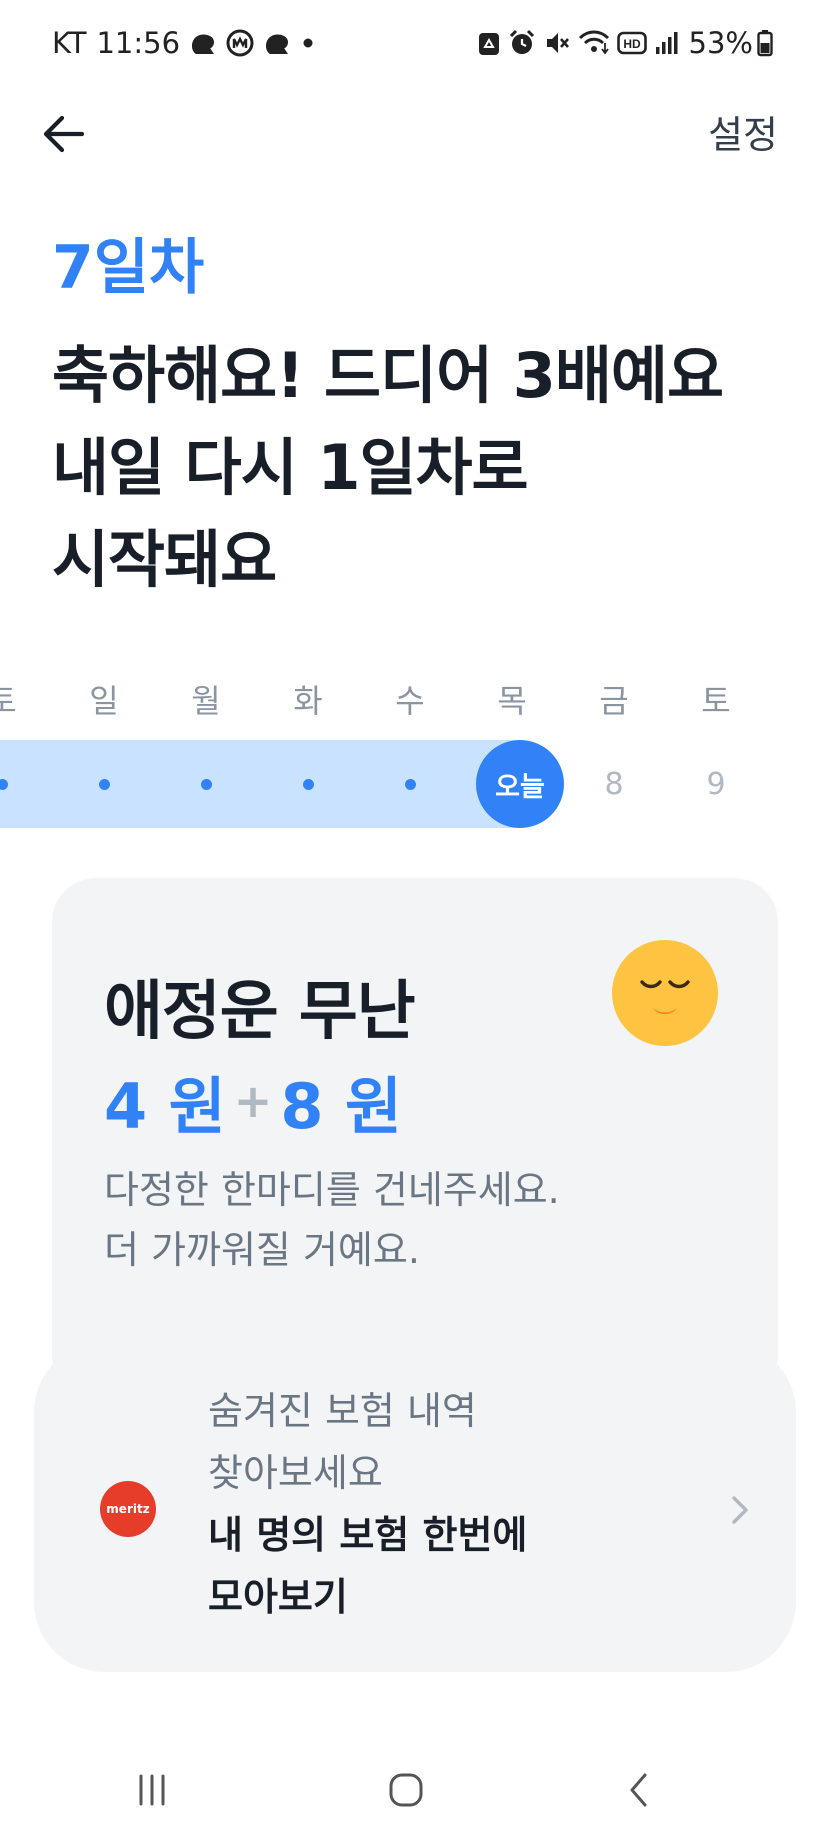 This screenshot has width=830, height=1844. I want to click on wifi-icon, so click(594, 43).